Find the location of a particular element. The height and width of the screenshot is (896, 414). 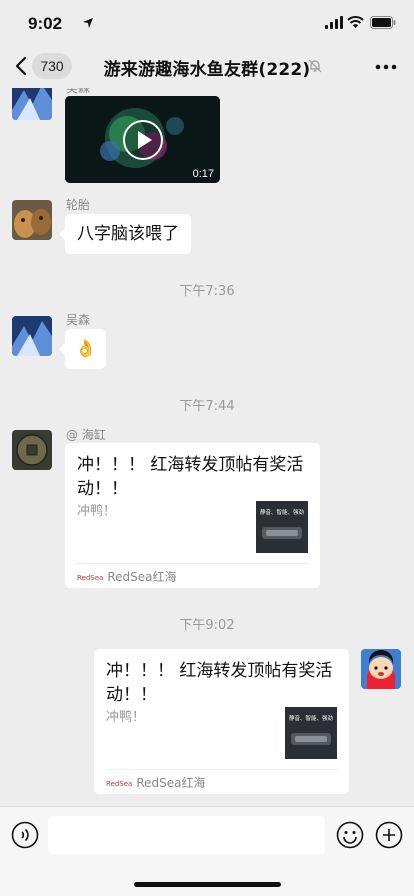

play-icon is located at coordinates (143, 140).